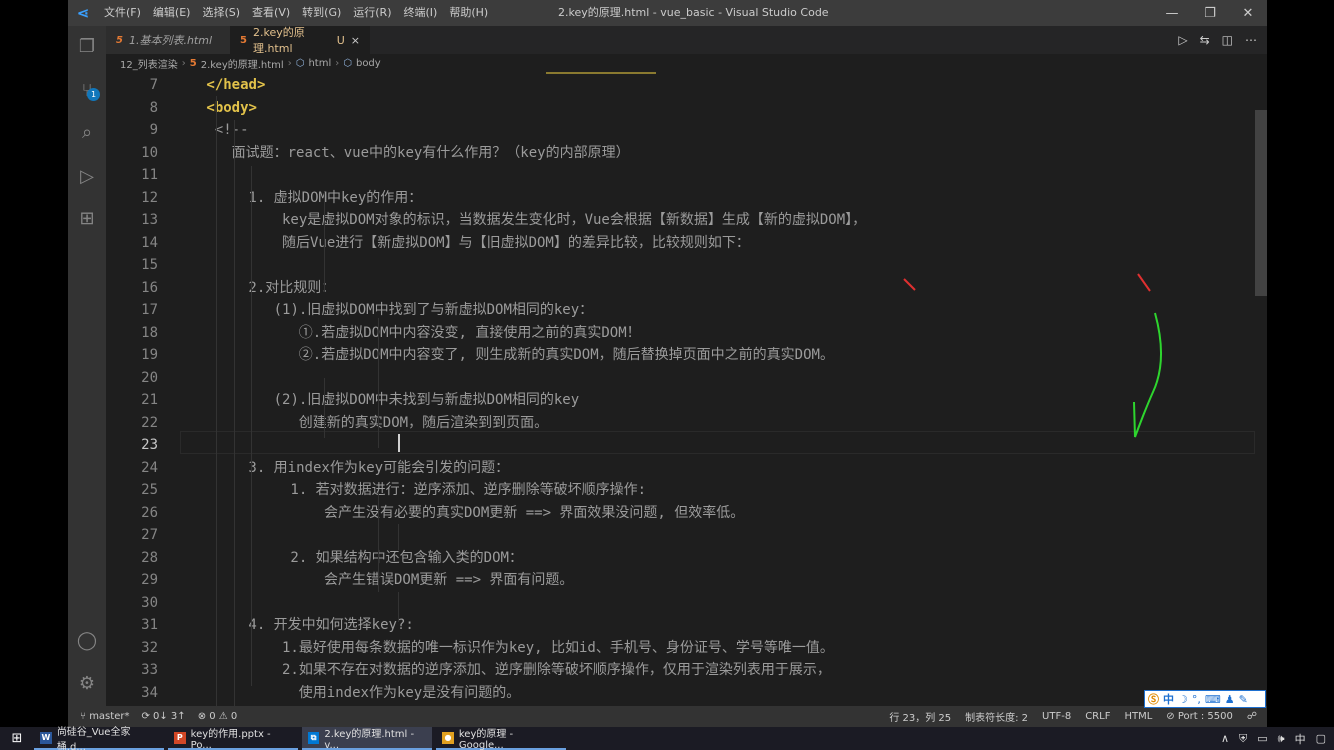  What do you see at coordinates (423, 422) in the screenshot?
I see `code-text: 创建新的真实DOM，随后渲染到到页面。` at bounding box center [423, 422].